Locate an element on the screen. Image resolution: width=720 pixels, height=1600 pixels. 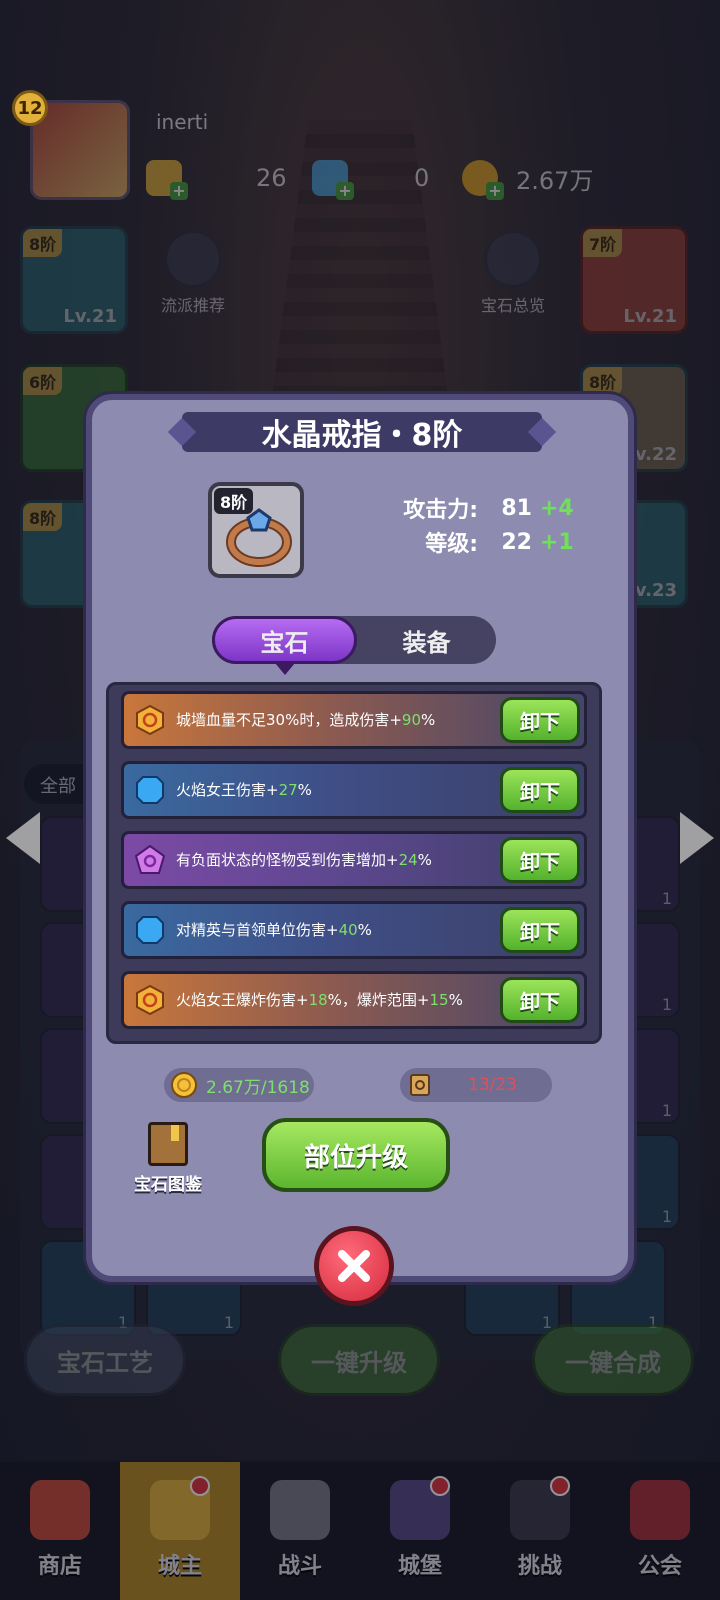
gem-effect-text: 火焰女王伤害+27% is located at coordinates (244, 790).